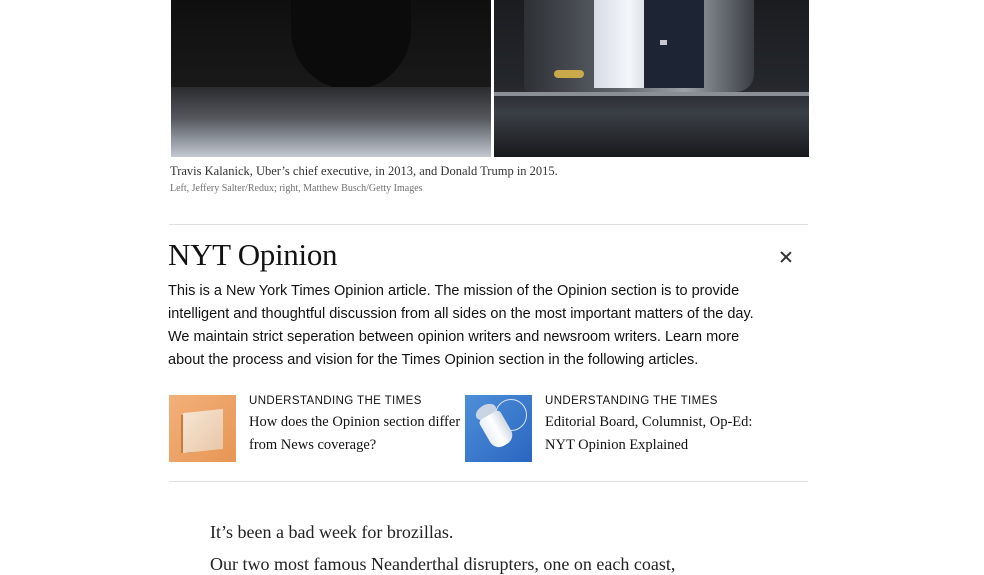  What do you see at coordinates (253, 254) in the screenshot?
I see `opinion-box-title: NYT Opinion` at bounding box center [253, 254].